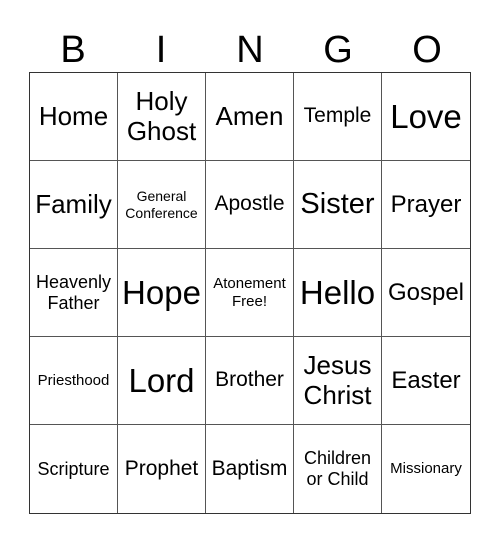  I want to click on bingo-cell: Brother, so click(250, 381).